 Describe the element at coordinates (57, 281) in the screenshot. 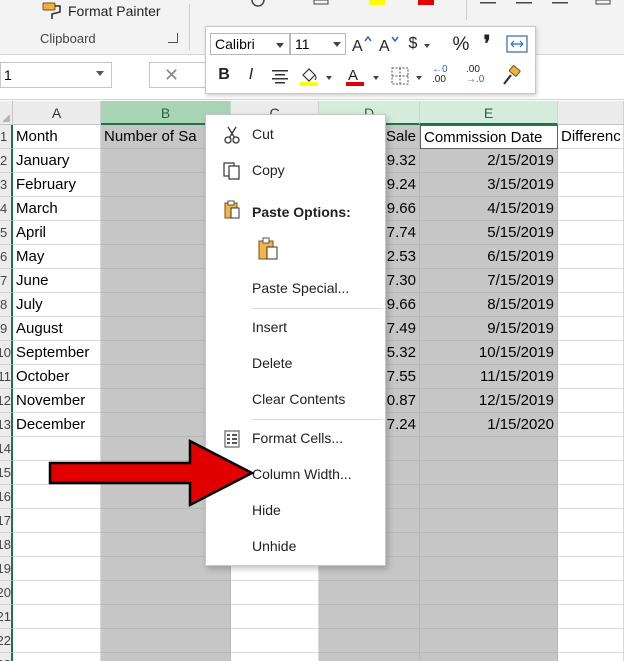

I see `table-cell-month: June` at that location.